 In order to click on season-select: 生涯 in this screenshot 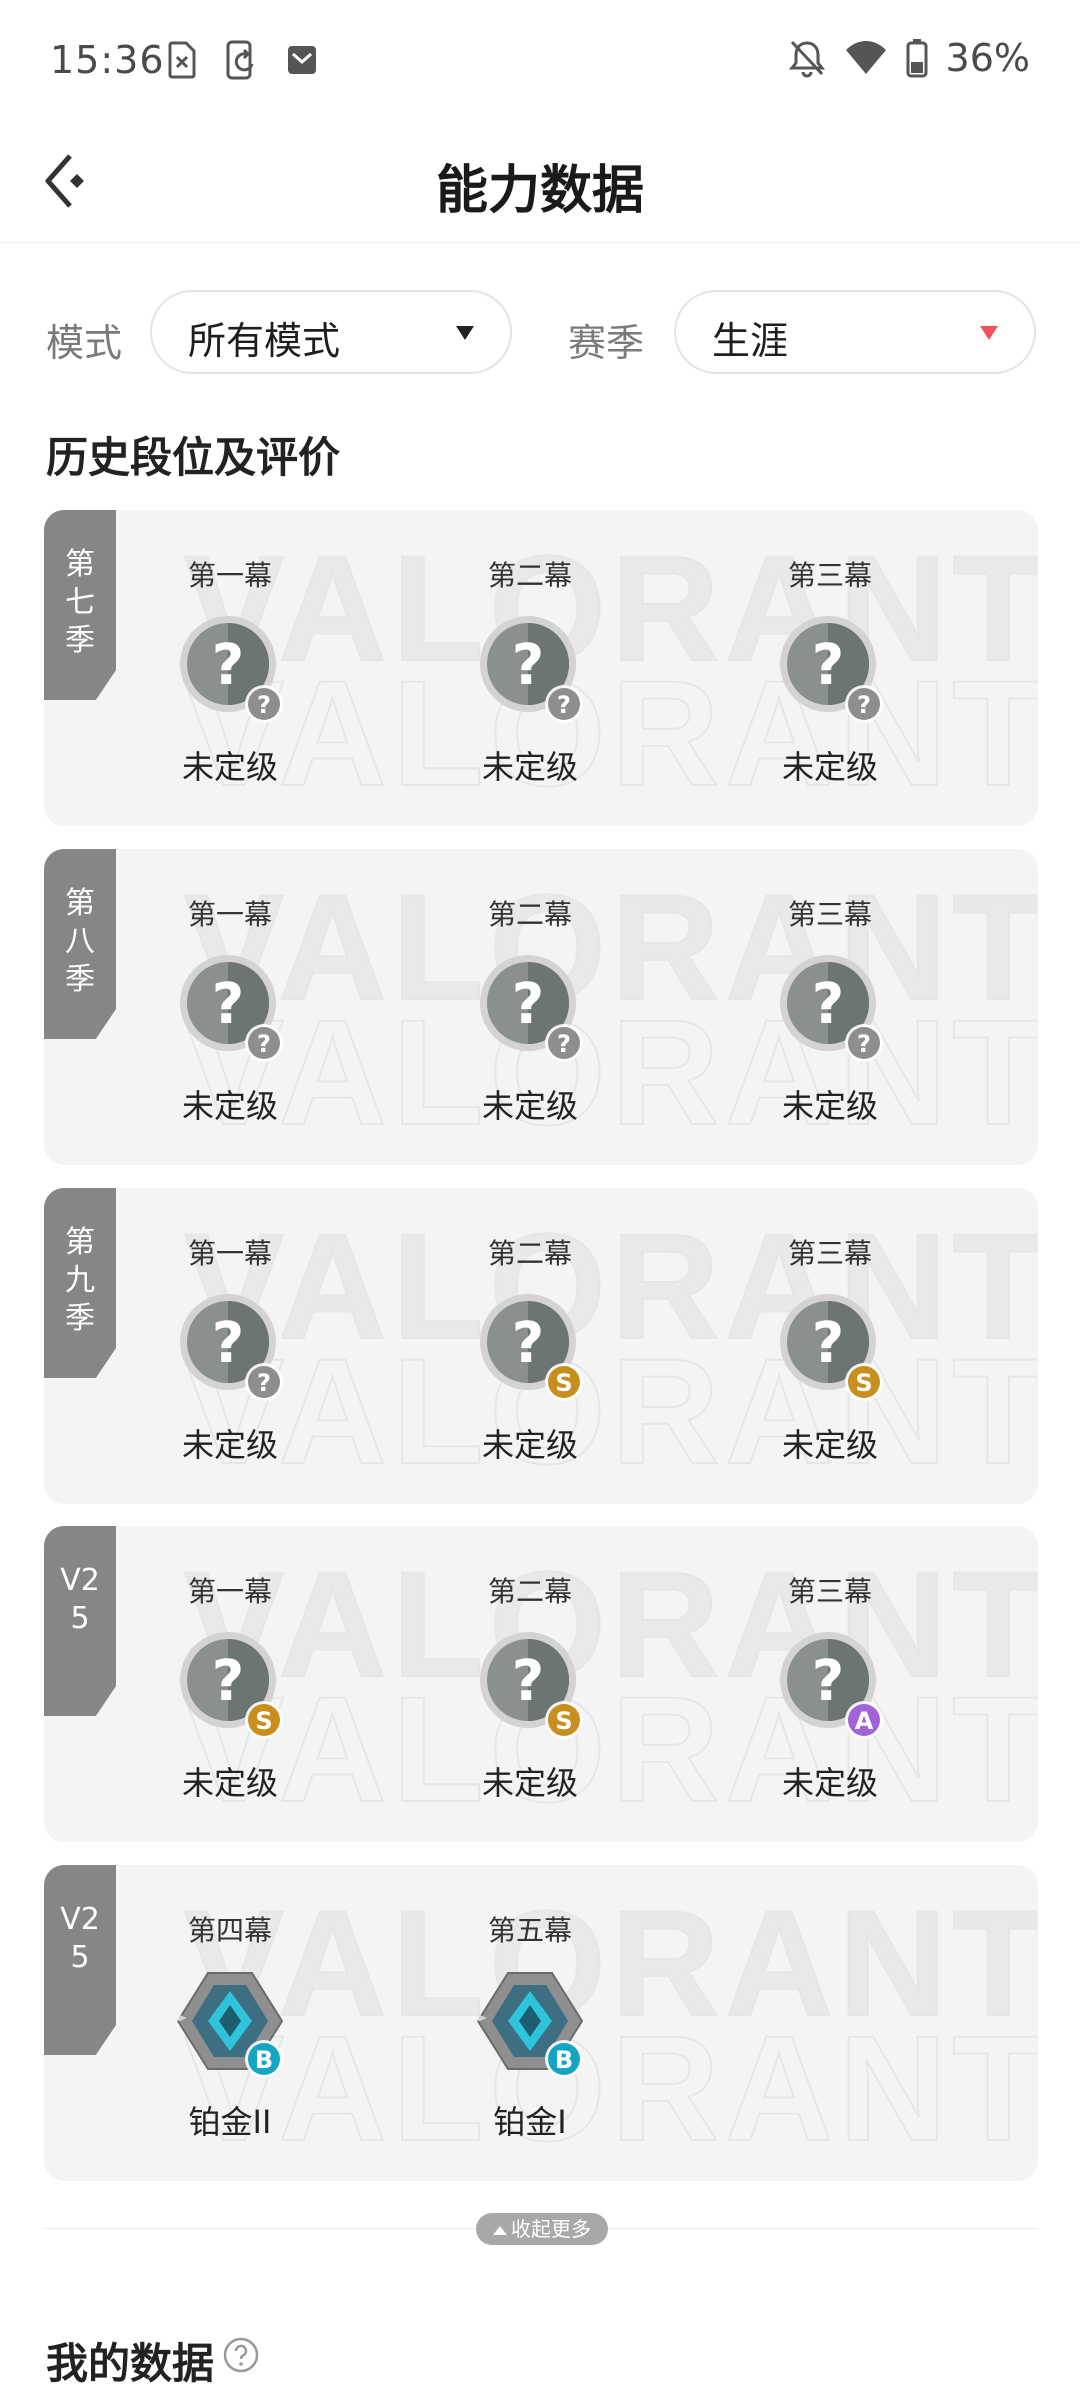, I will do `click(855, 332)`.